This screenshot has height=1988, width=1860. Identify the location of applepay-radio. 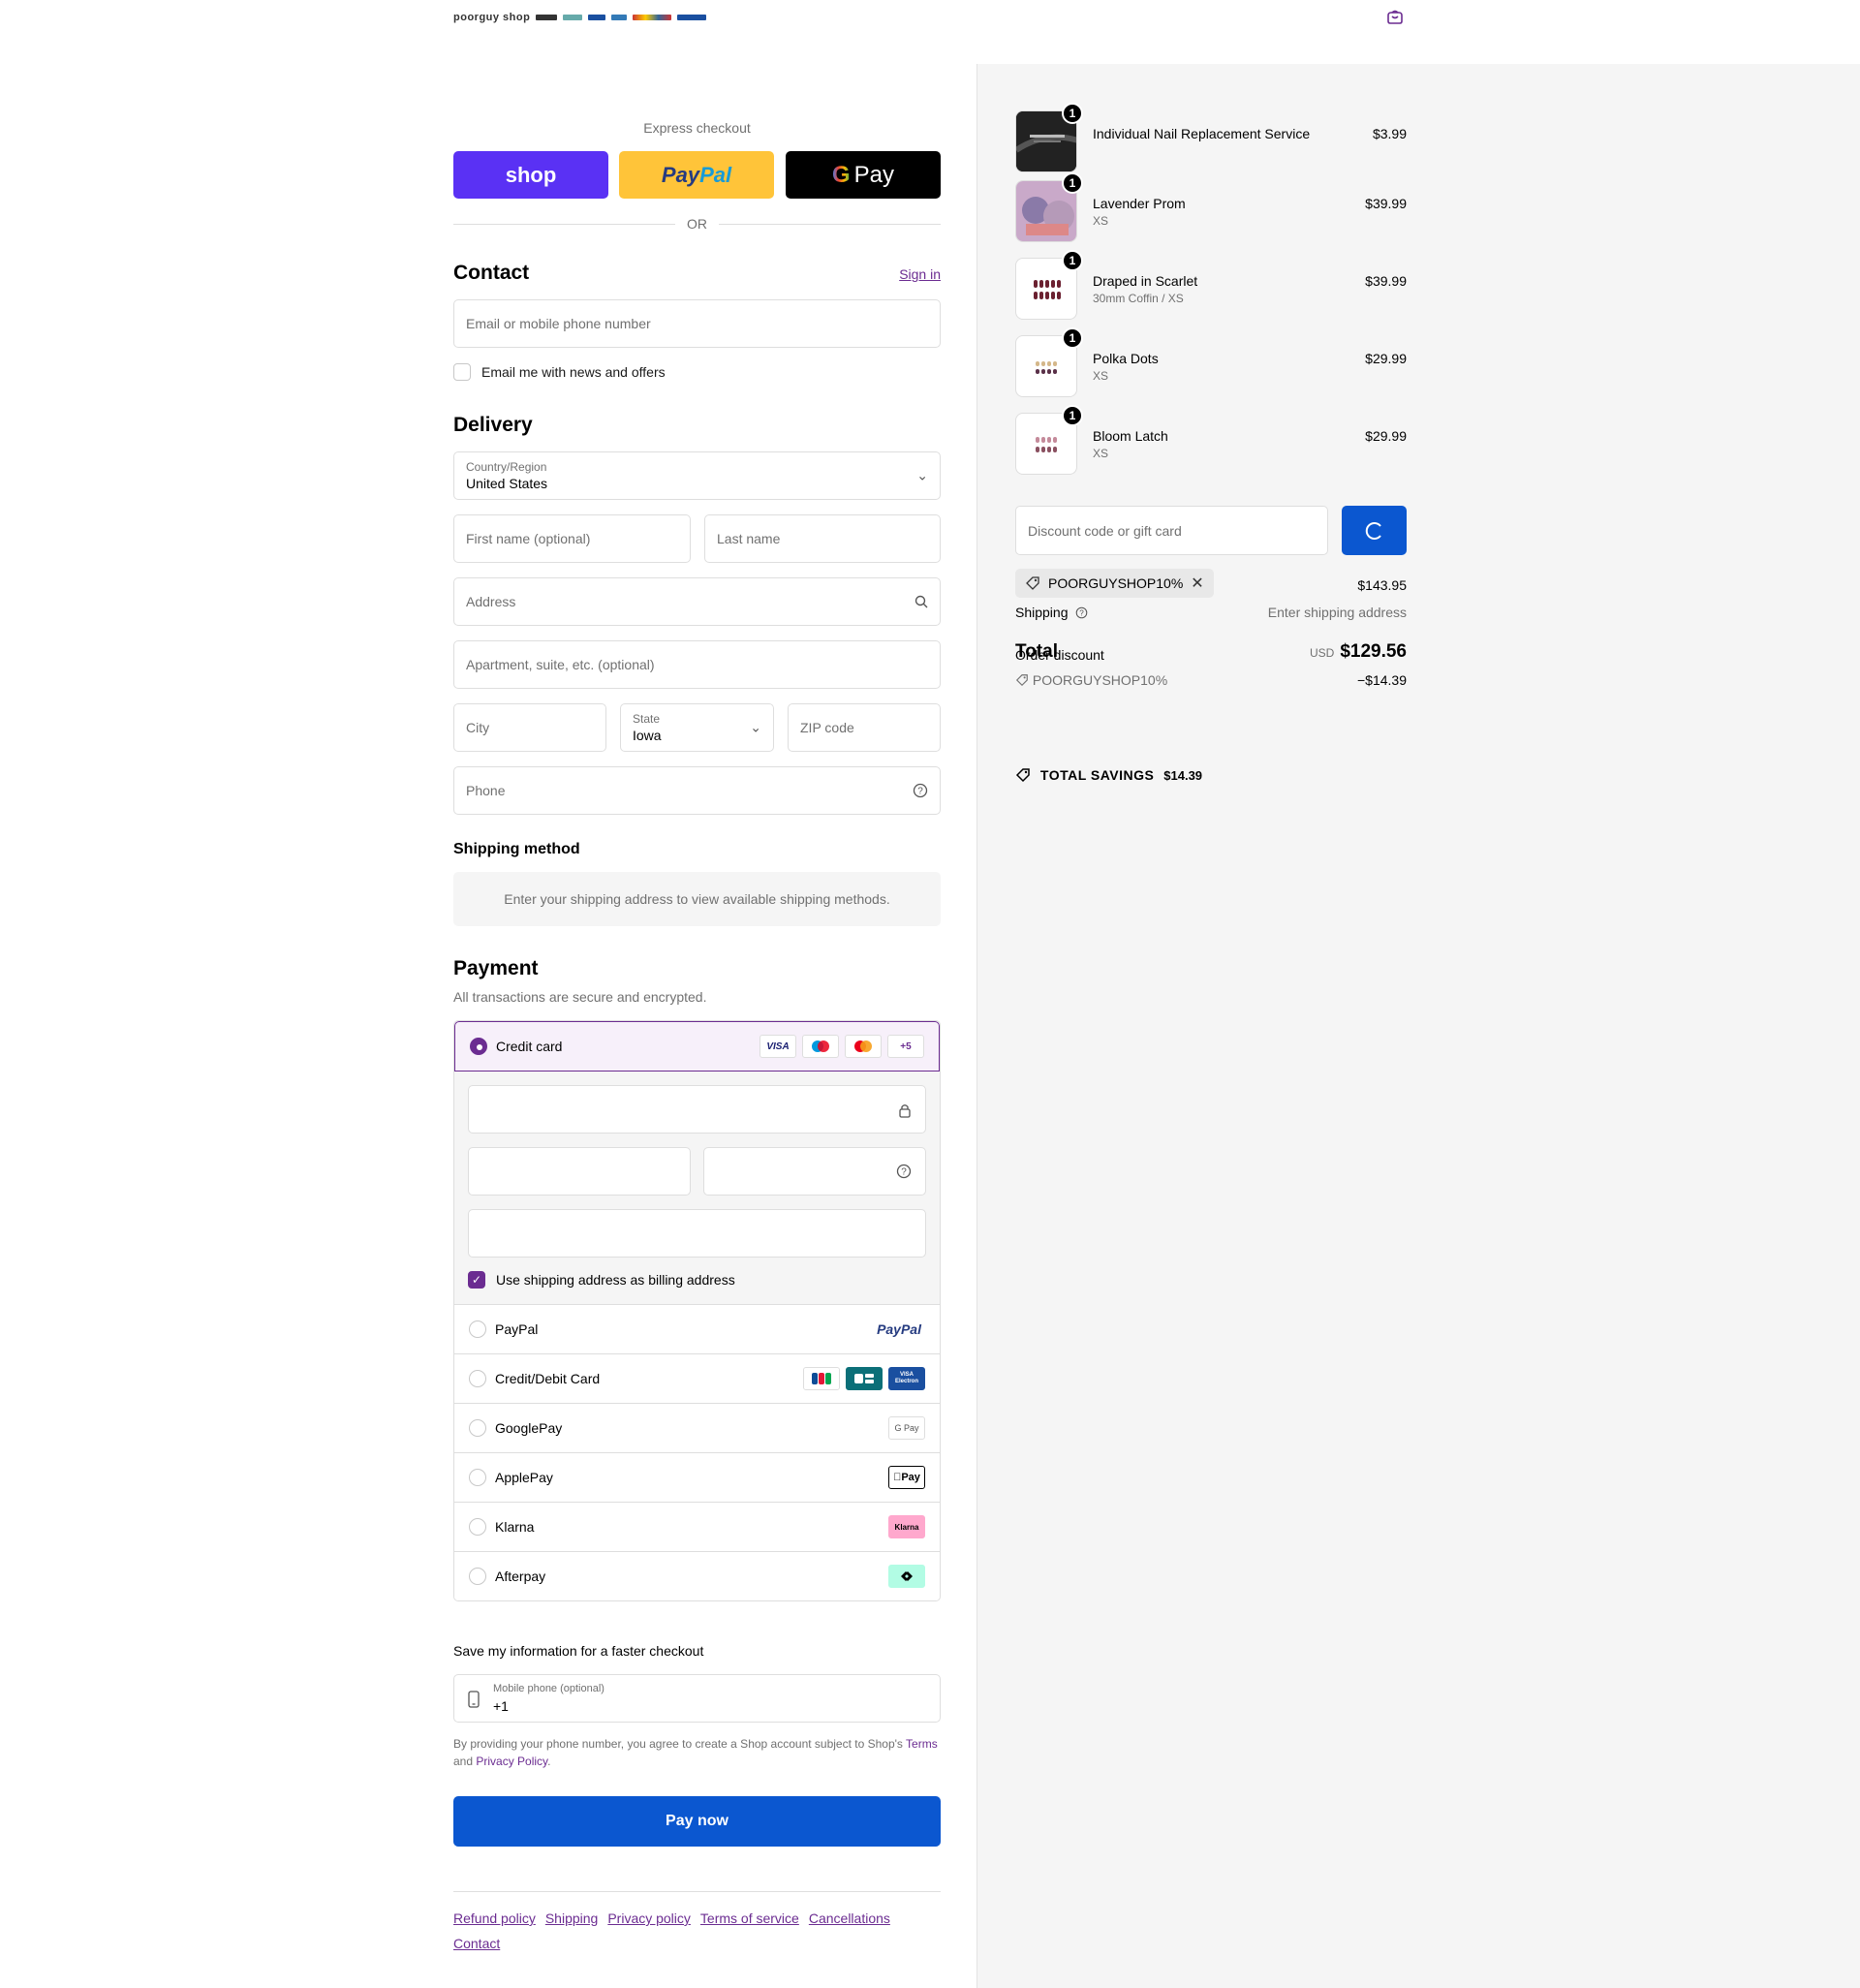
(477, 1477).